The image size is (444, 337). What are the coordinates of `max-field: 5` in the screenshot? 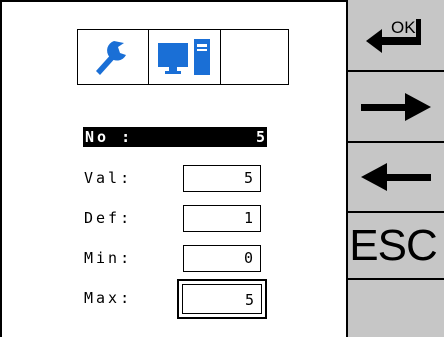 It's located at (222, 299).